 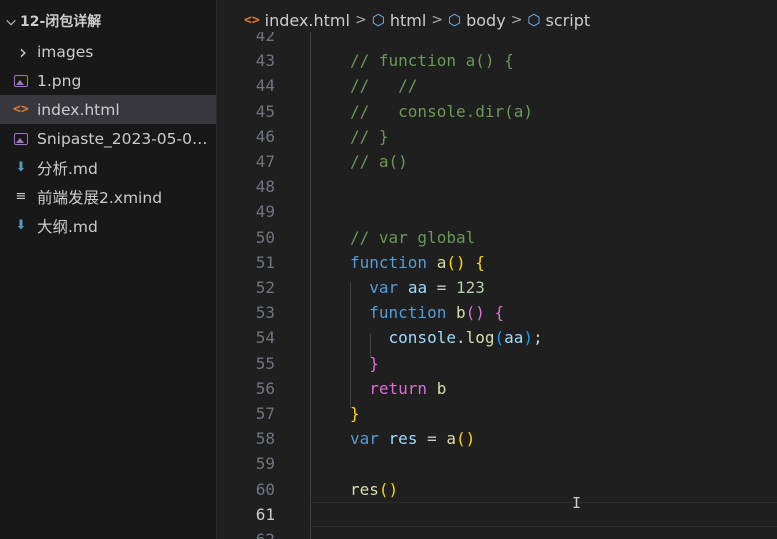 What do you see at coordinates (497, 186) in the screenshot?
I see `code-line: 48` at bounding box center [497, 186].